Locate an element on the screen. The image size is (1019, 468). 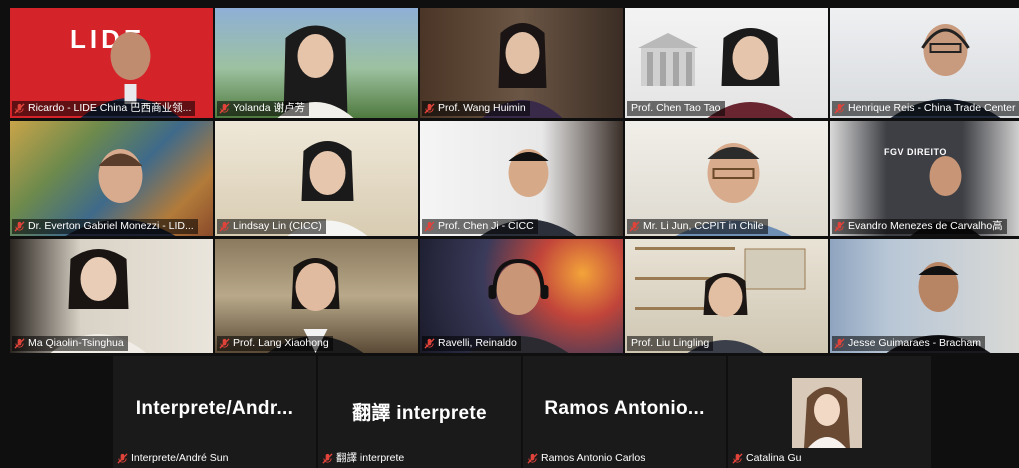
participant-name: Mr. Li Jun, CCPIT in Chile is located at coordinates (703, 226).